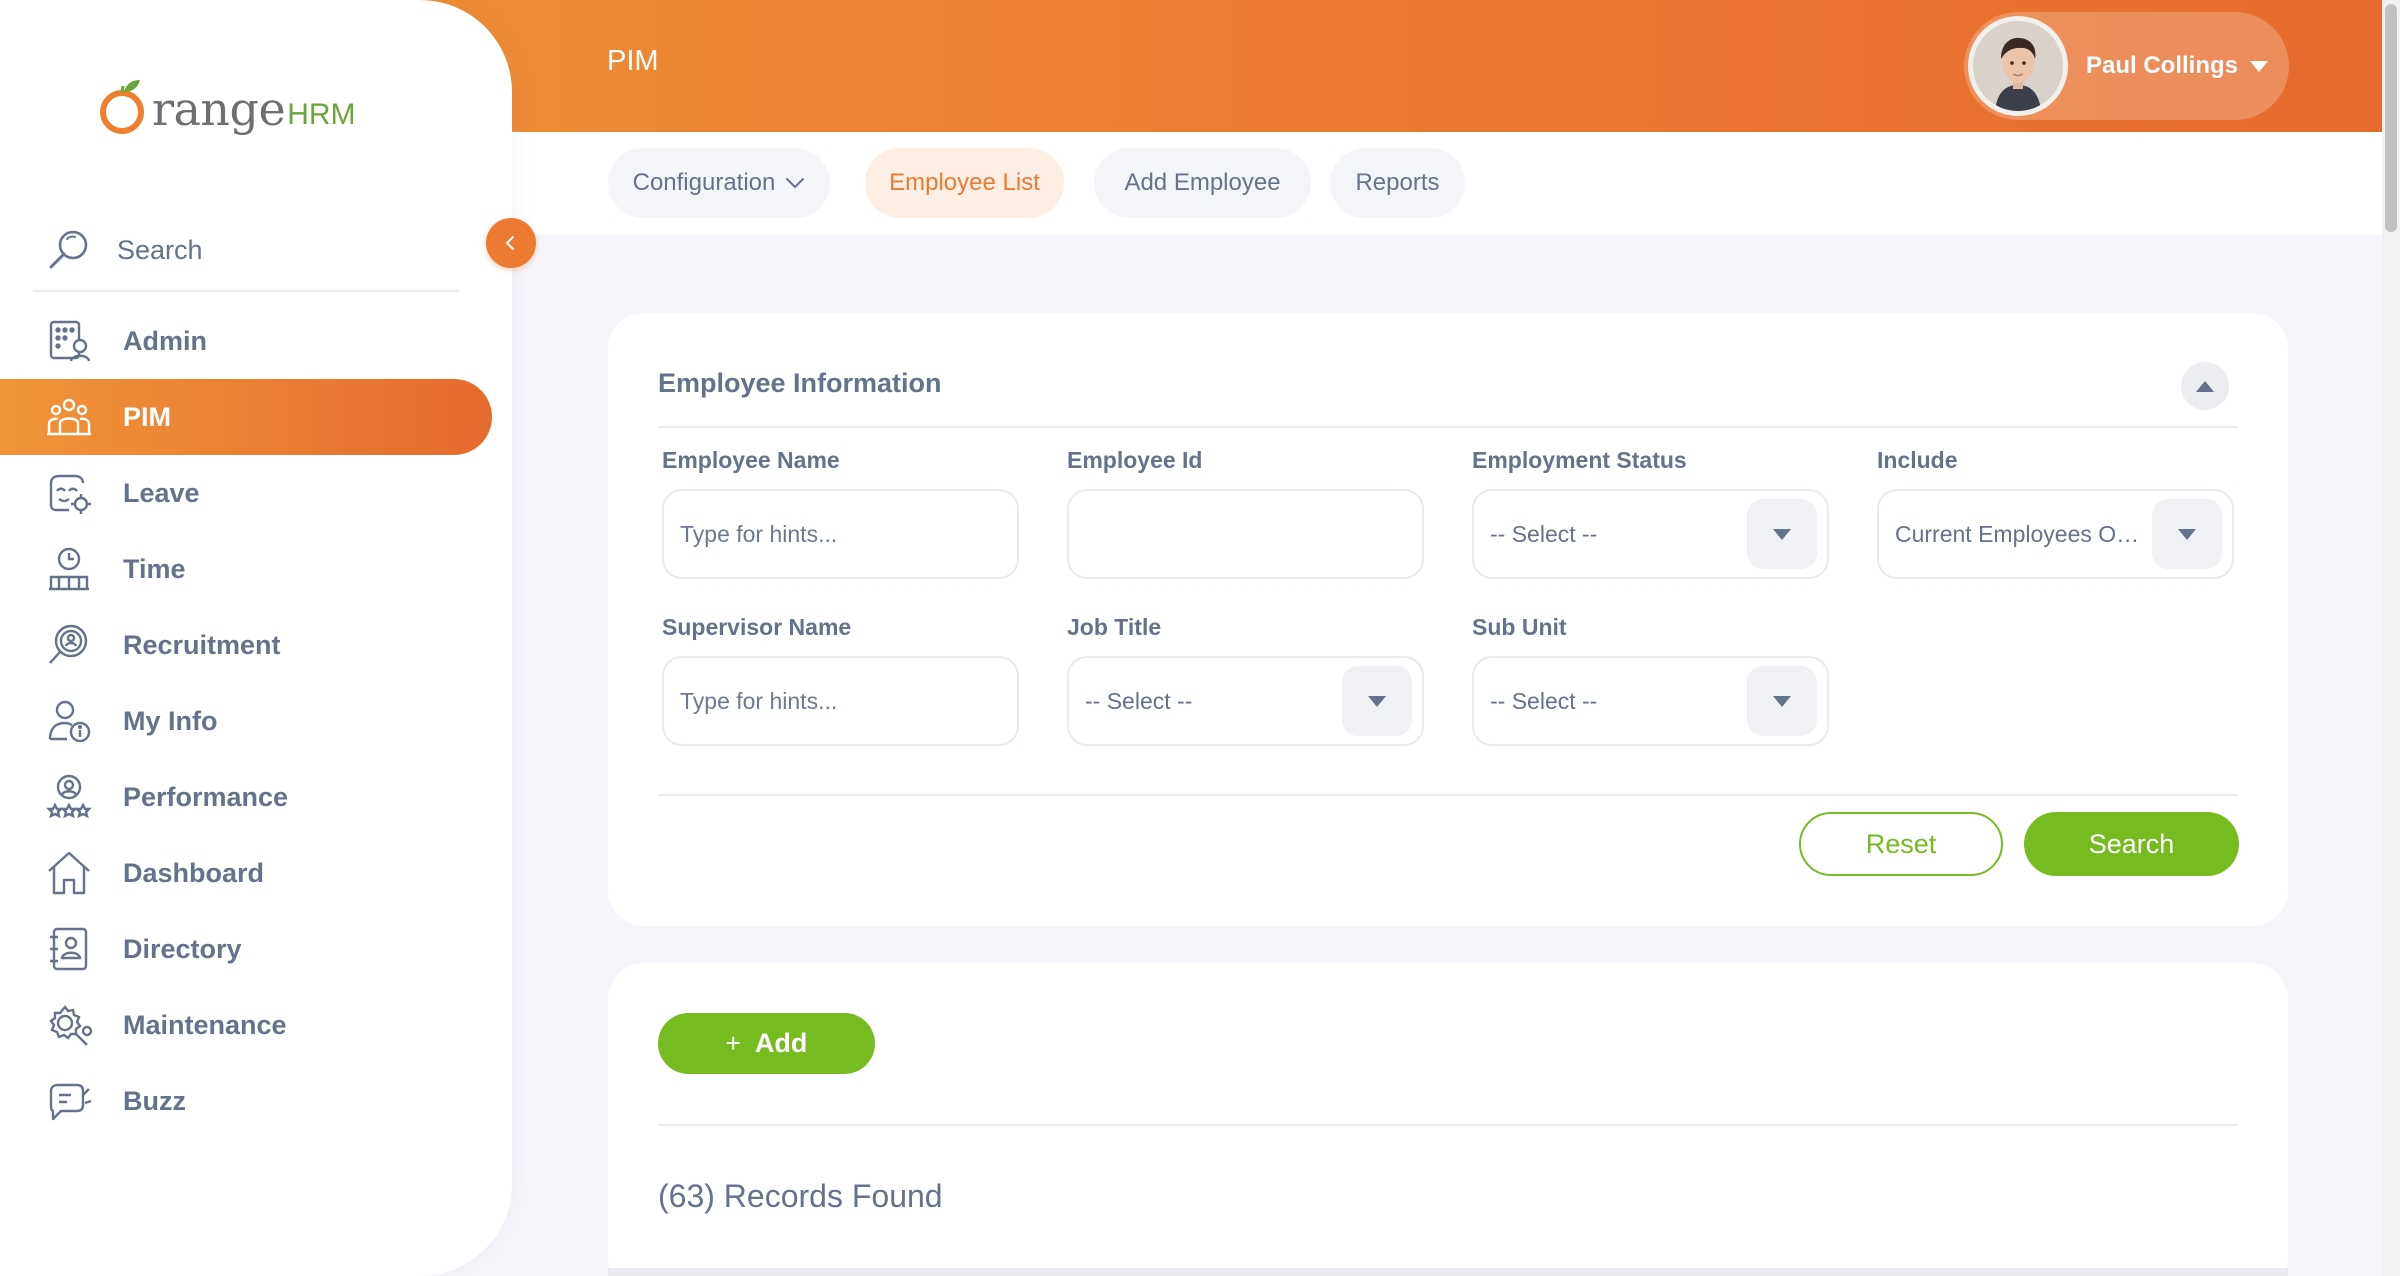 This screenshot has width=2400, height=1276. Describe the element at coordinates (1917, 460) in the screenshot. I see `include-label: Include` at that location.